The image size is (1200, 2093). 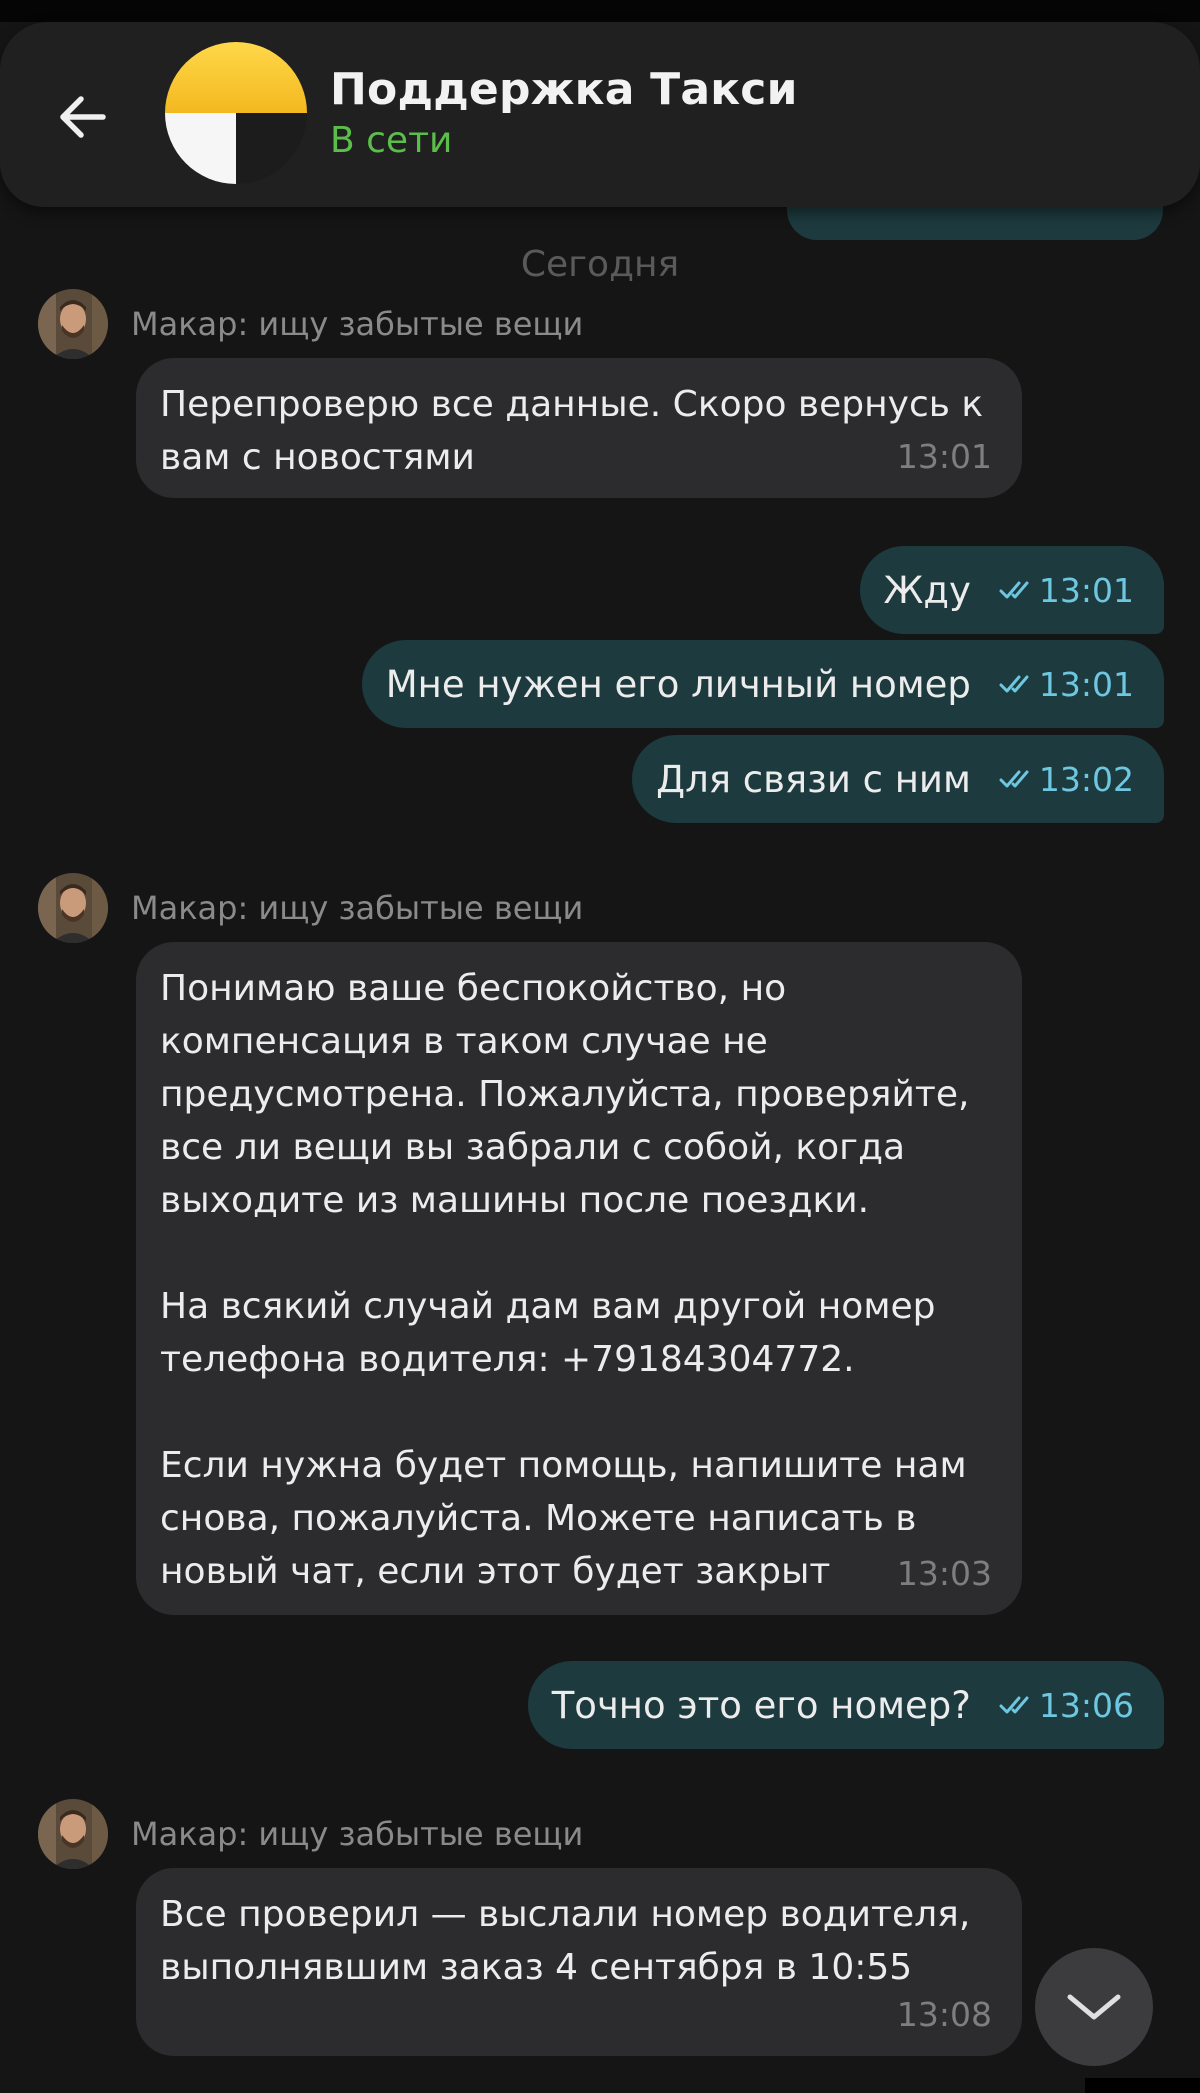 What do you see at coordinates (391, 140) in the screenshot?
I see `online-status: В сети` at bounding box center [391, 140].